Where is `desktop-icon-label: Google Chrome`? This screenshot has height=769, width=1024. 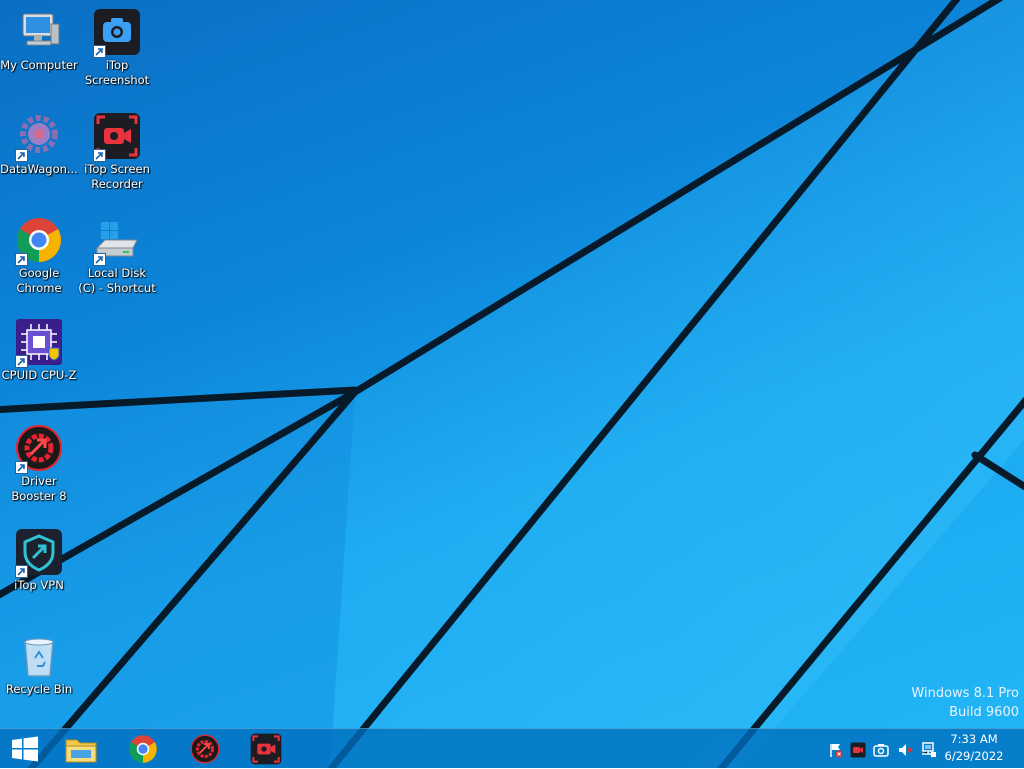 desktop-icon-label: Google Chrome is located at coordinates (39, 280).